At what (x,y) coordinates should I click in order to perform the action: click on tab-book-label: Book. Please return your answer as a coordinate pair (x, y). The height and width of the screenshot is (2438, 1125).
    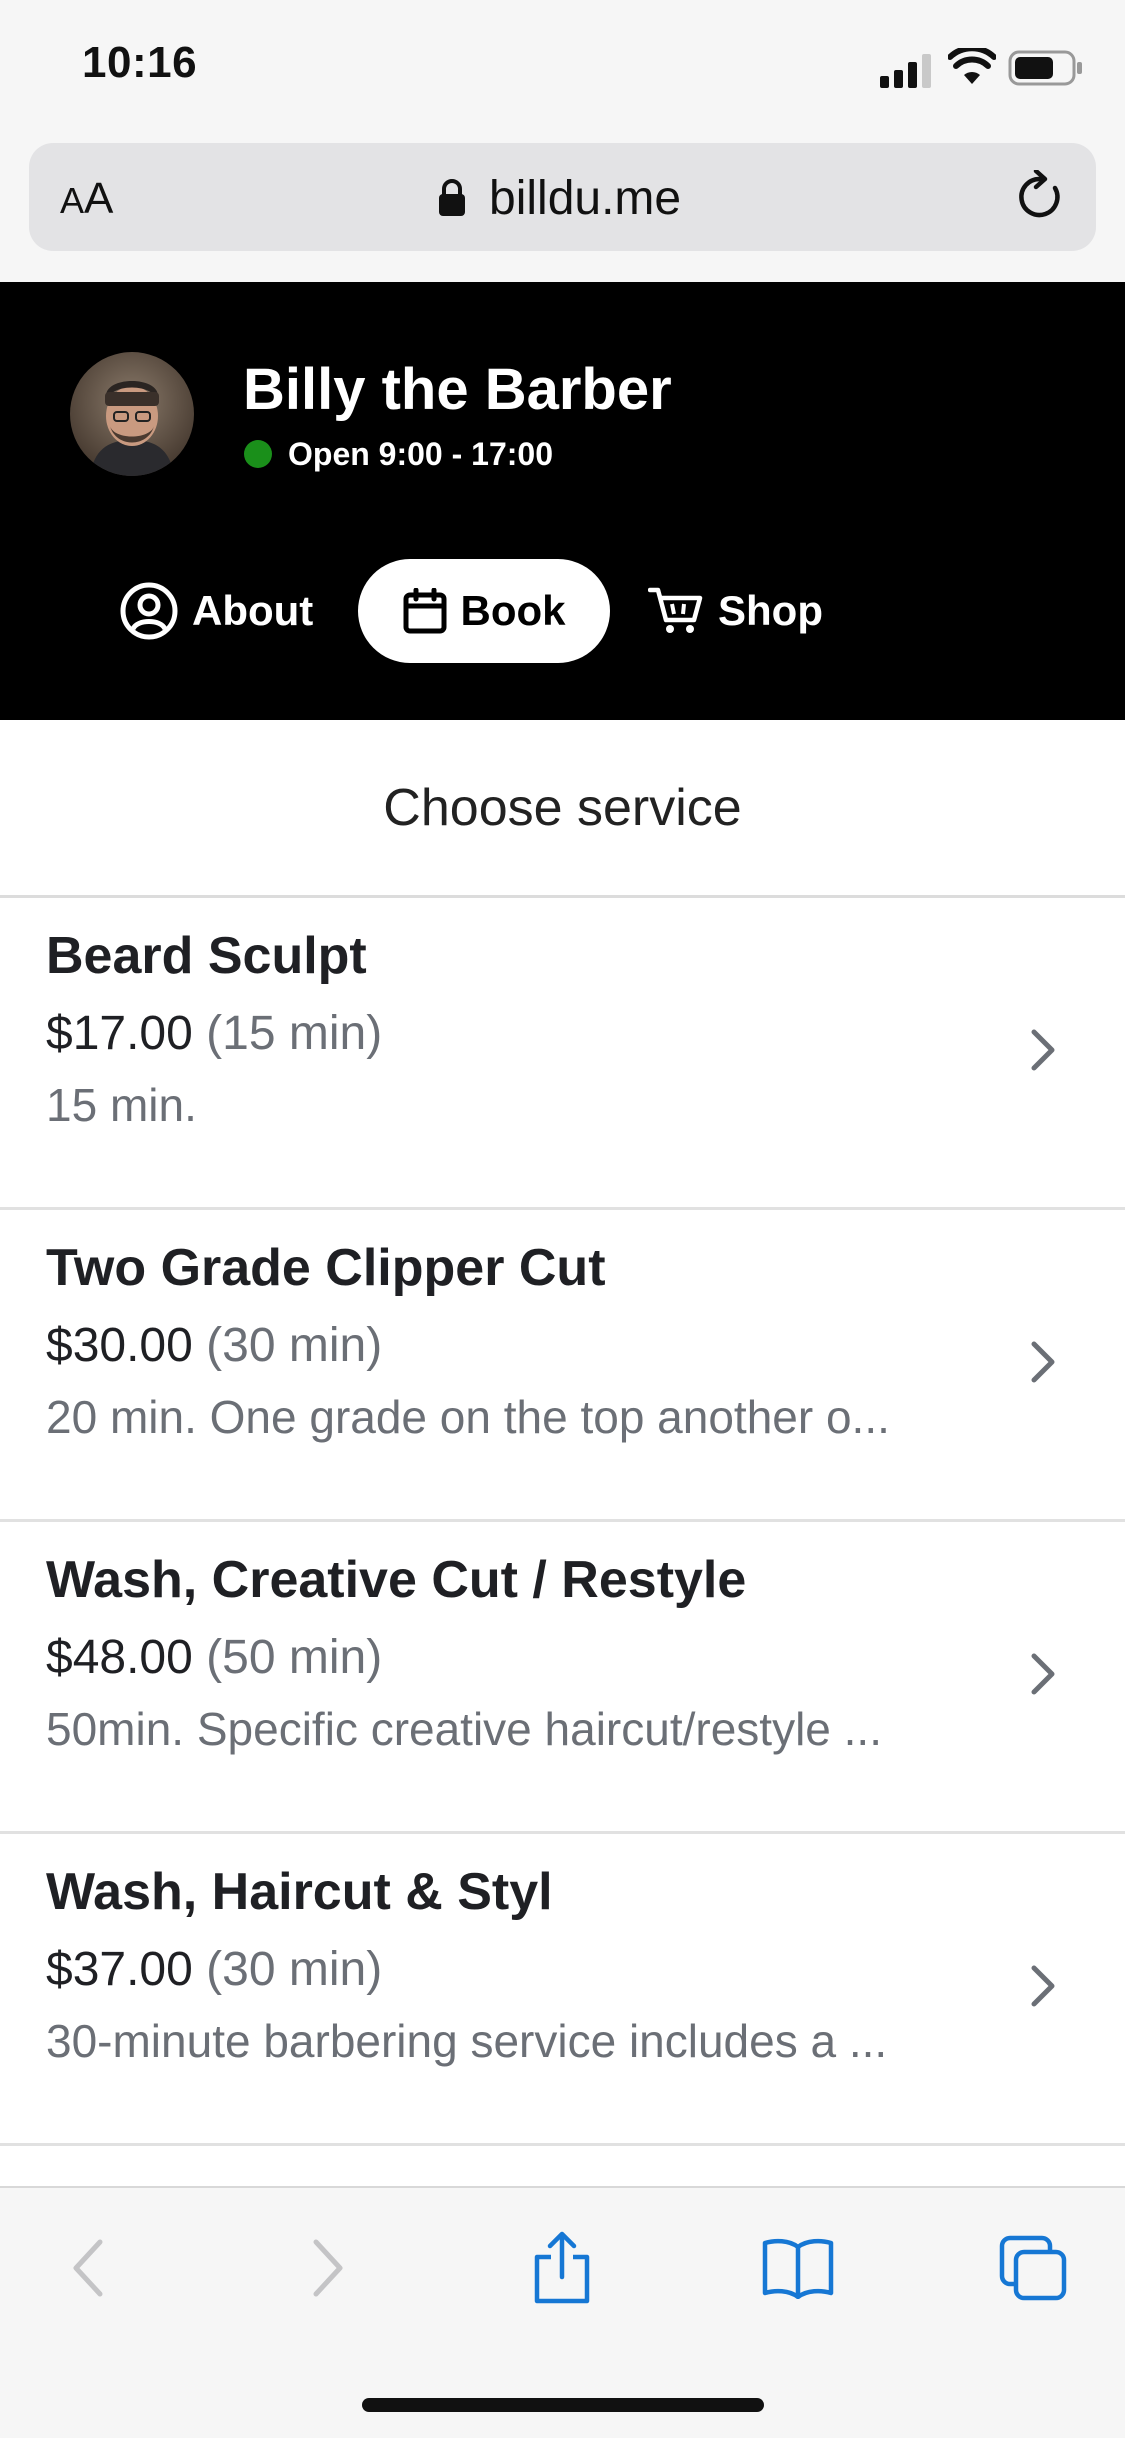
    Looking at the image, I should click on (513, 610).